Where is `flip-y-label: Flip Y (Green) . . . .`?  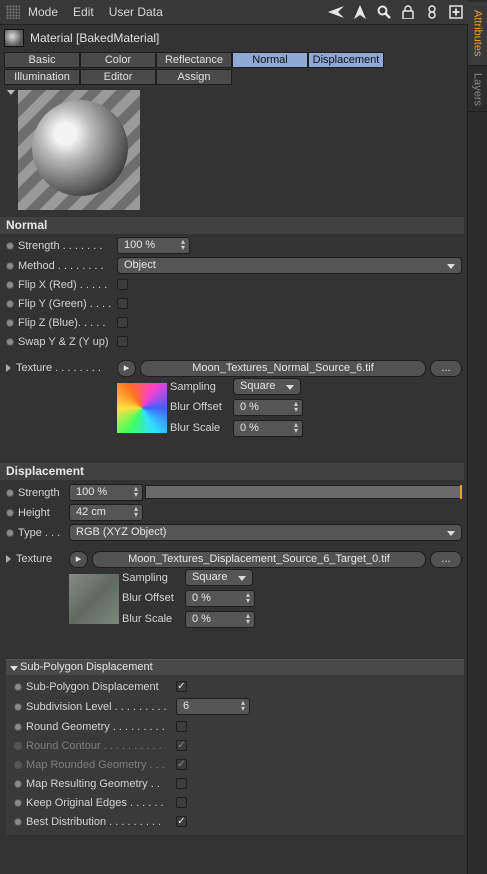
flip-y-label: Flip Y (Green) . . . . is located at coordinates (65, 304).